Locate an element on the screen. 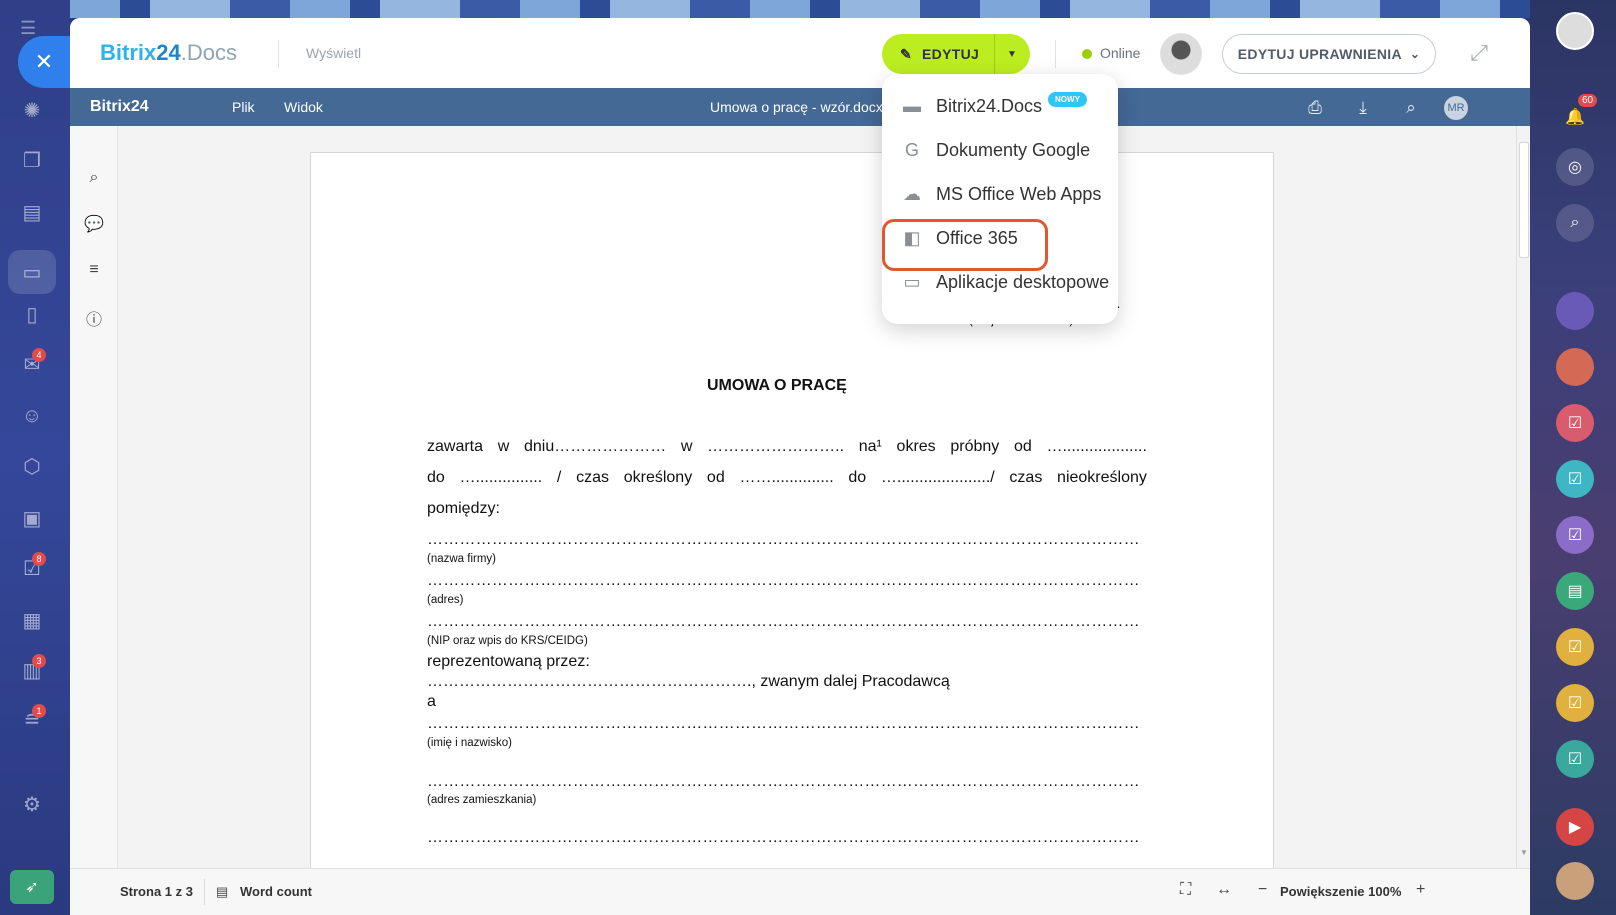  scrollbar-thumb is located at coordinates (1524, 200).